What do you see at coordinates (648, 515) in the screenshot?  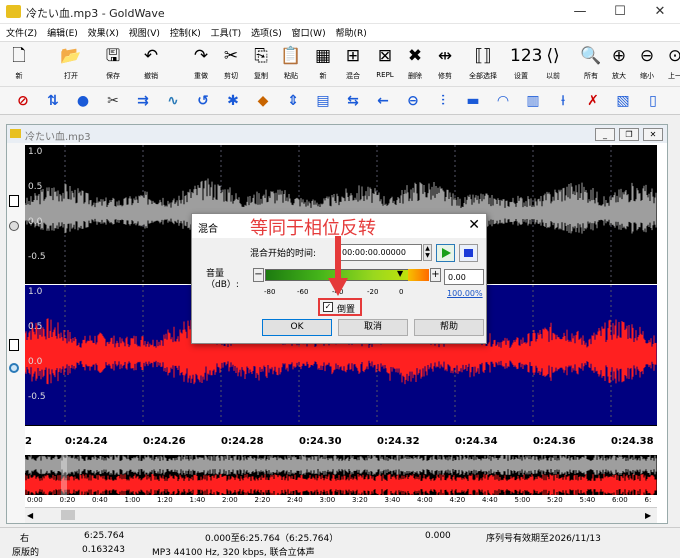 I see `scroll-right-arrow-icon: ▶` at bounding box center [648, 515].